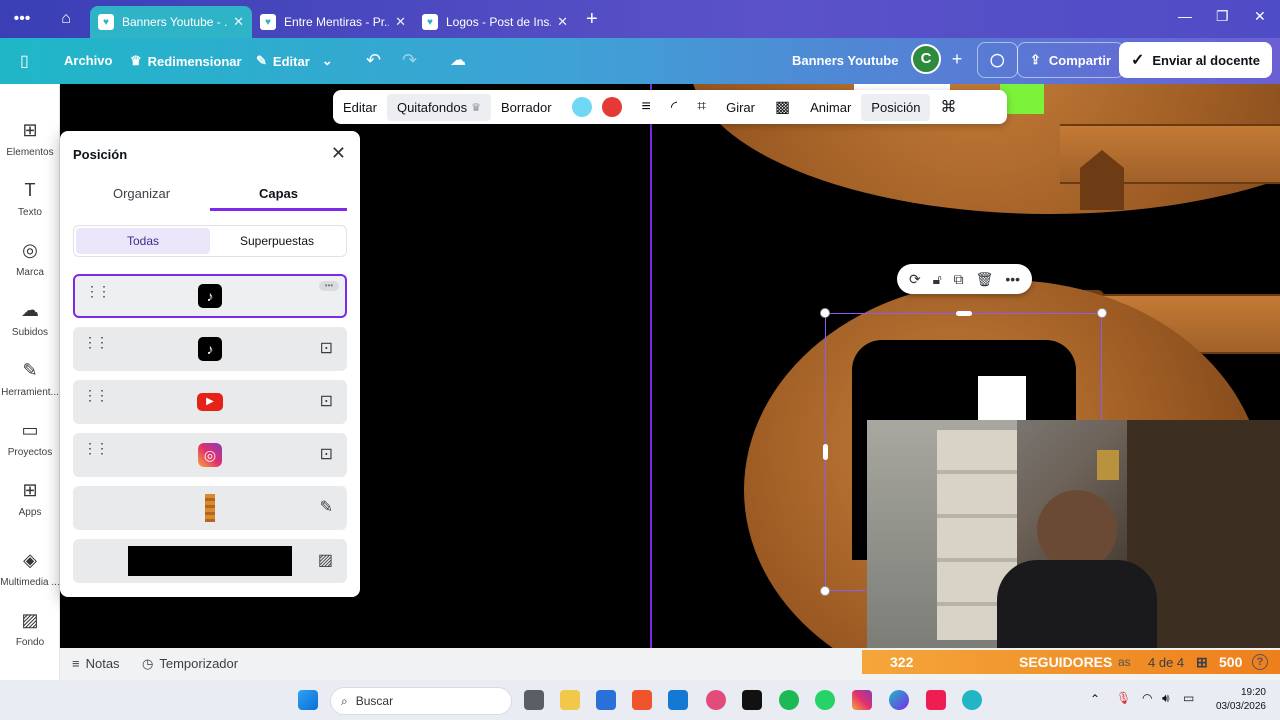  I want to click on pattern-icon: ▨, so click(325, 560).